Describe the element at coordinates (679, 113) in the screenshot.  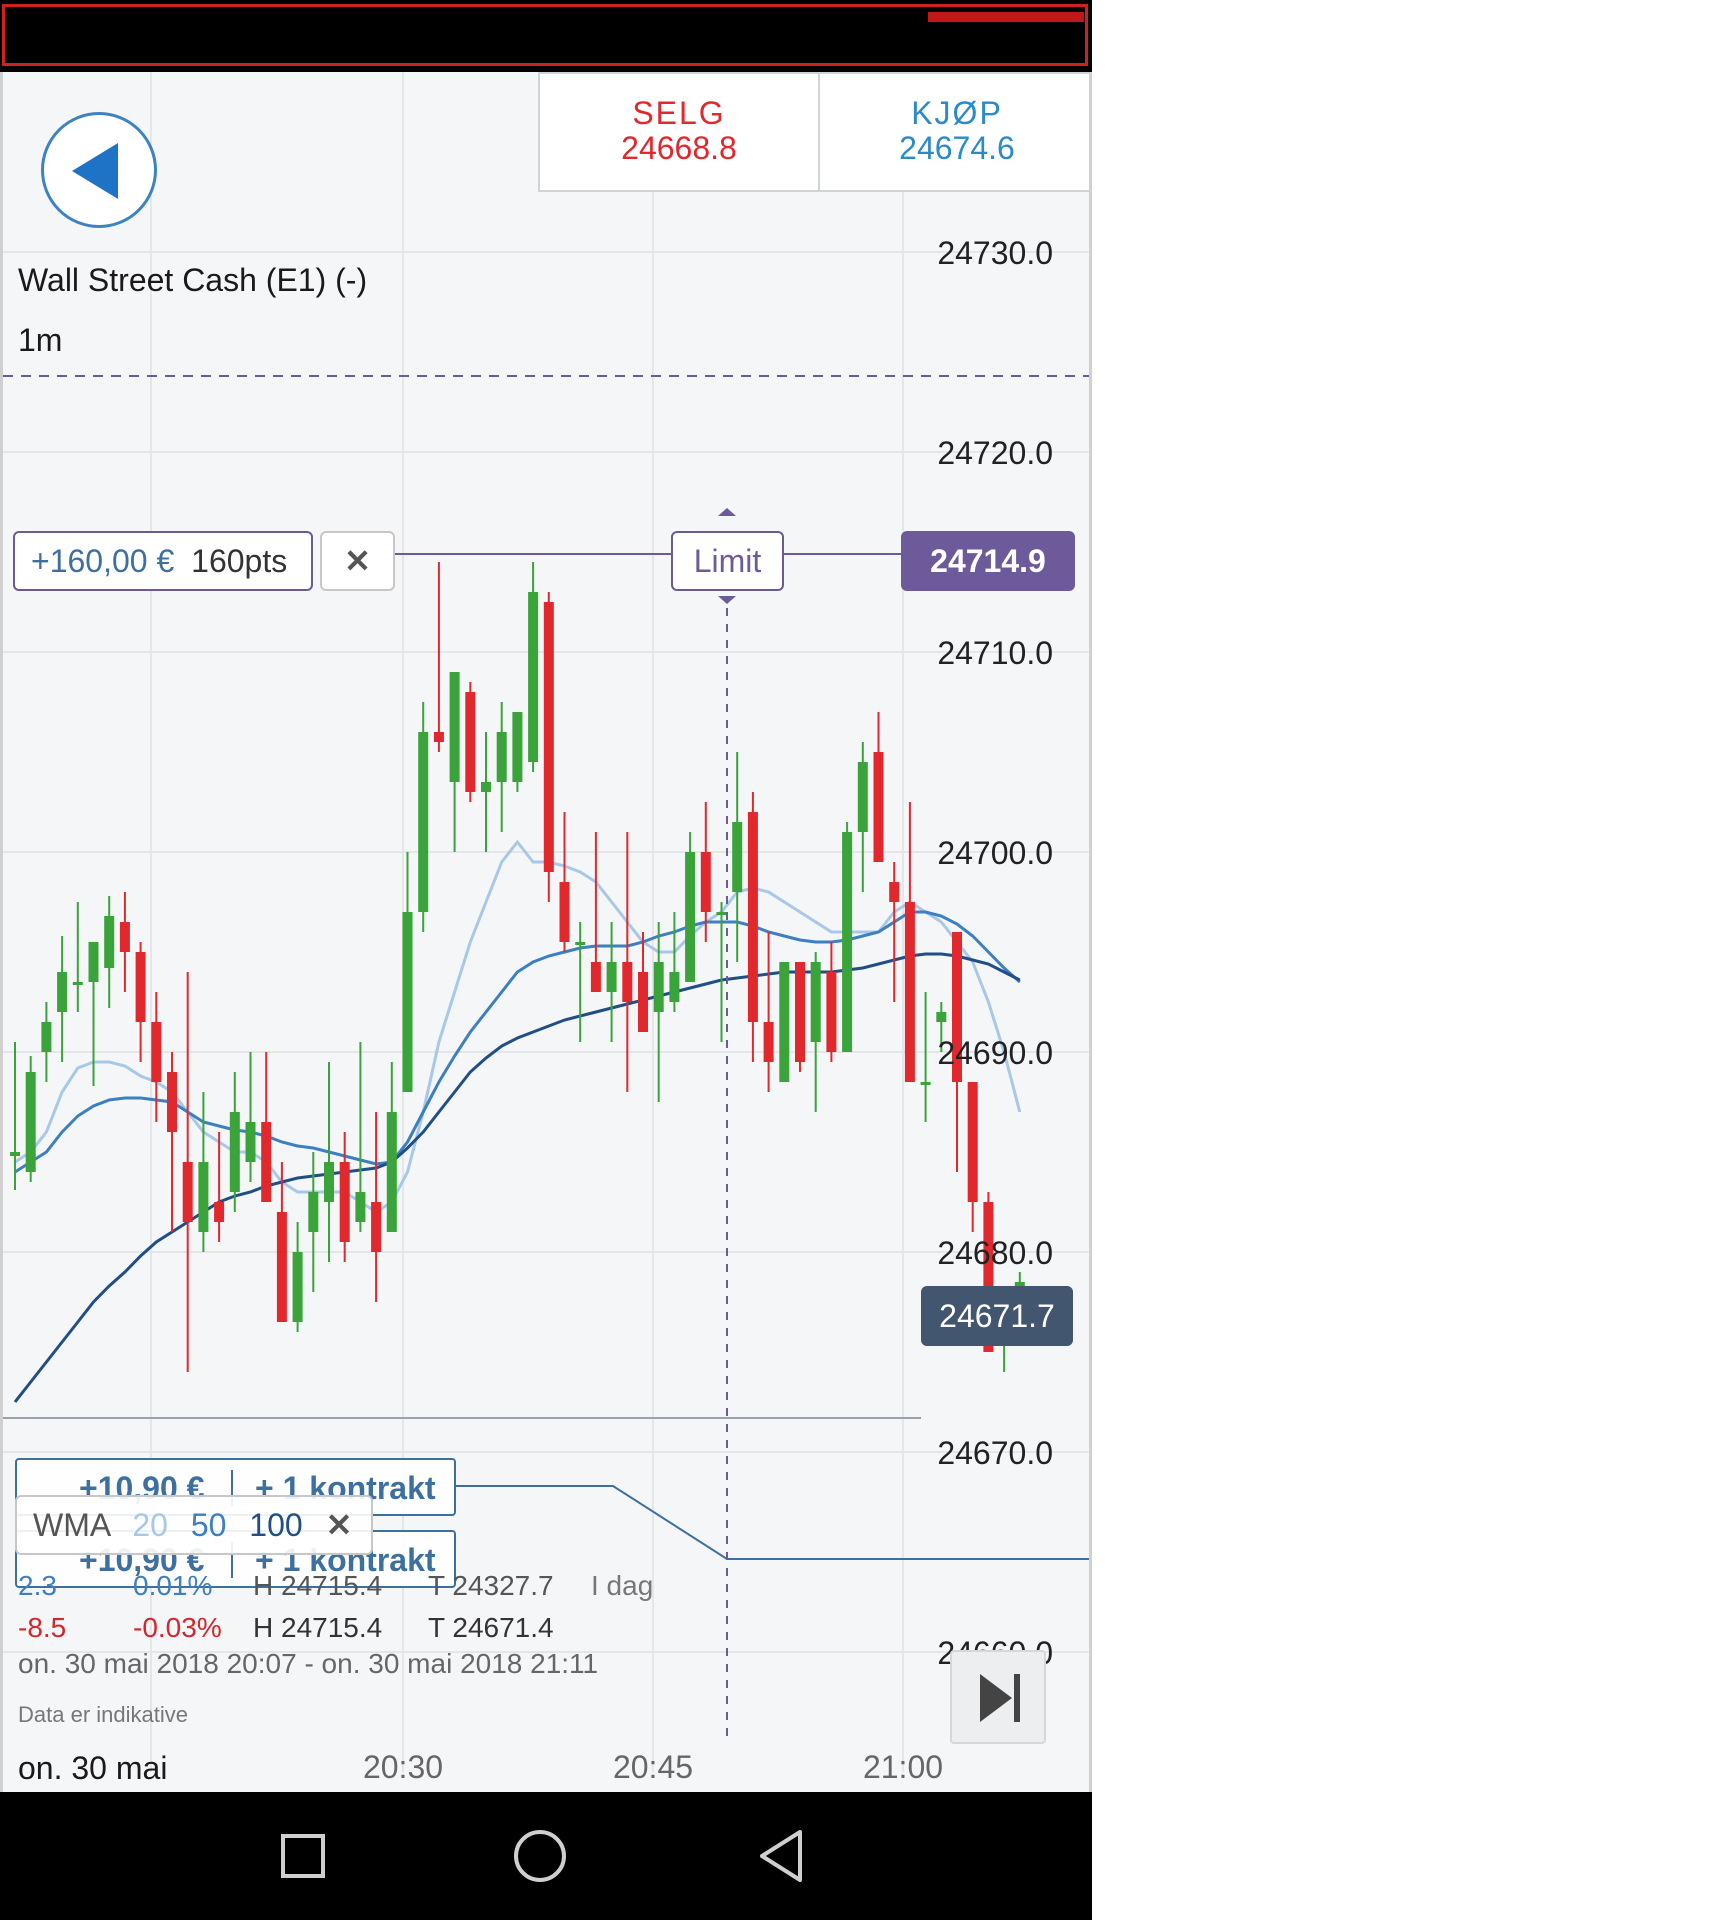
I see `sell-label: SELG` at that location.